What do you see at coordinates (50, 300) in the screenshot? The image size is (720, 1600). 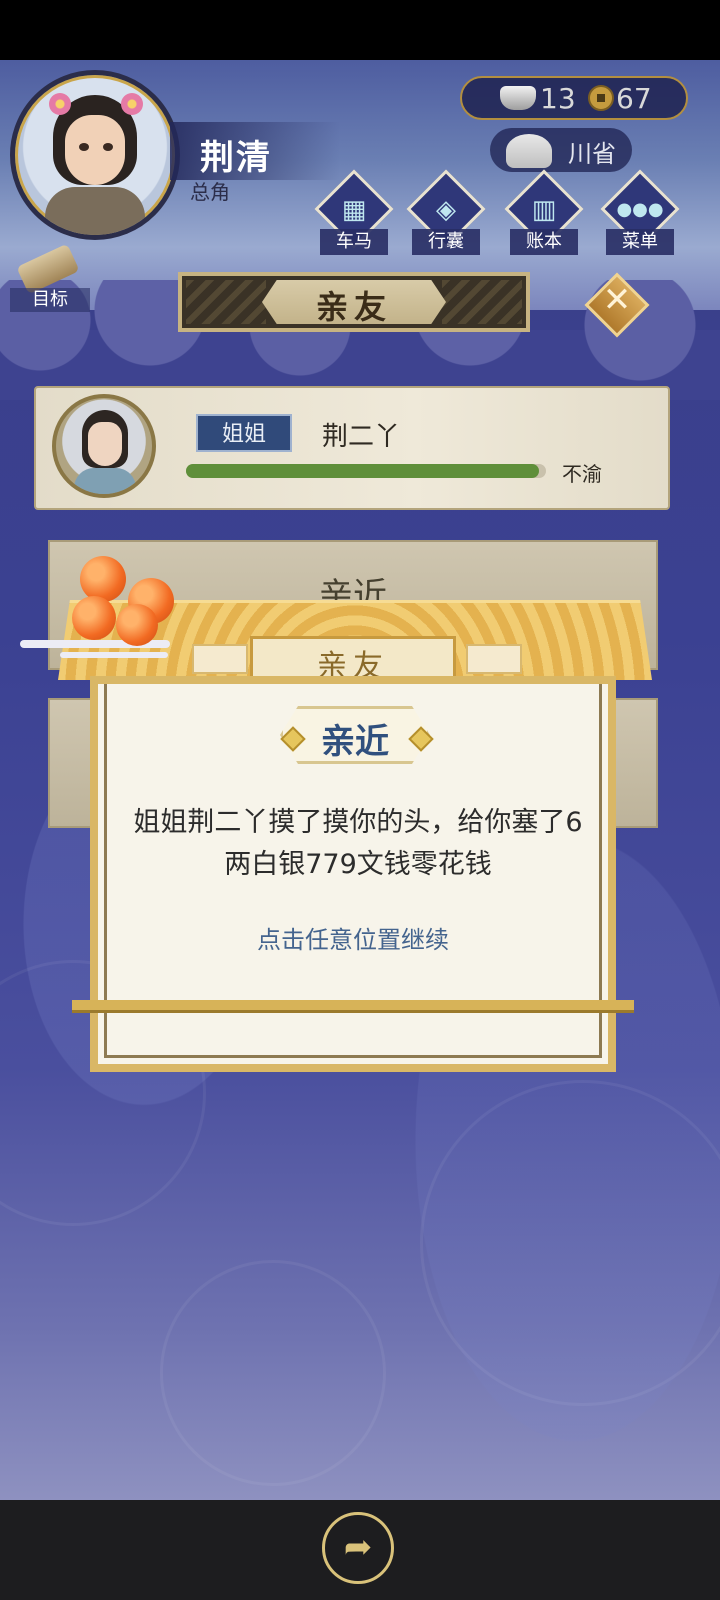 I see `target-label: 目标` at bounding box center [50, 300].